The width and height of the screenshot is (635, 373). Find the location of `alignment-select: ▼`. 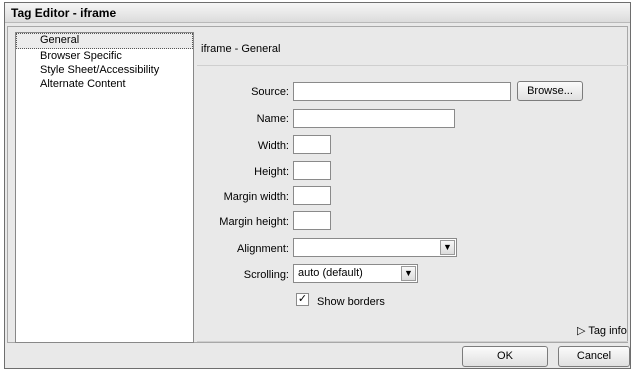

alignment-select: ▼ is located at coordinates (375, 247).